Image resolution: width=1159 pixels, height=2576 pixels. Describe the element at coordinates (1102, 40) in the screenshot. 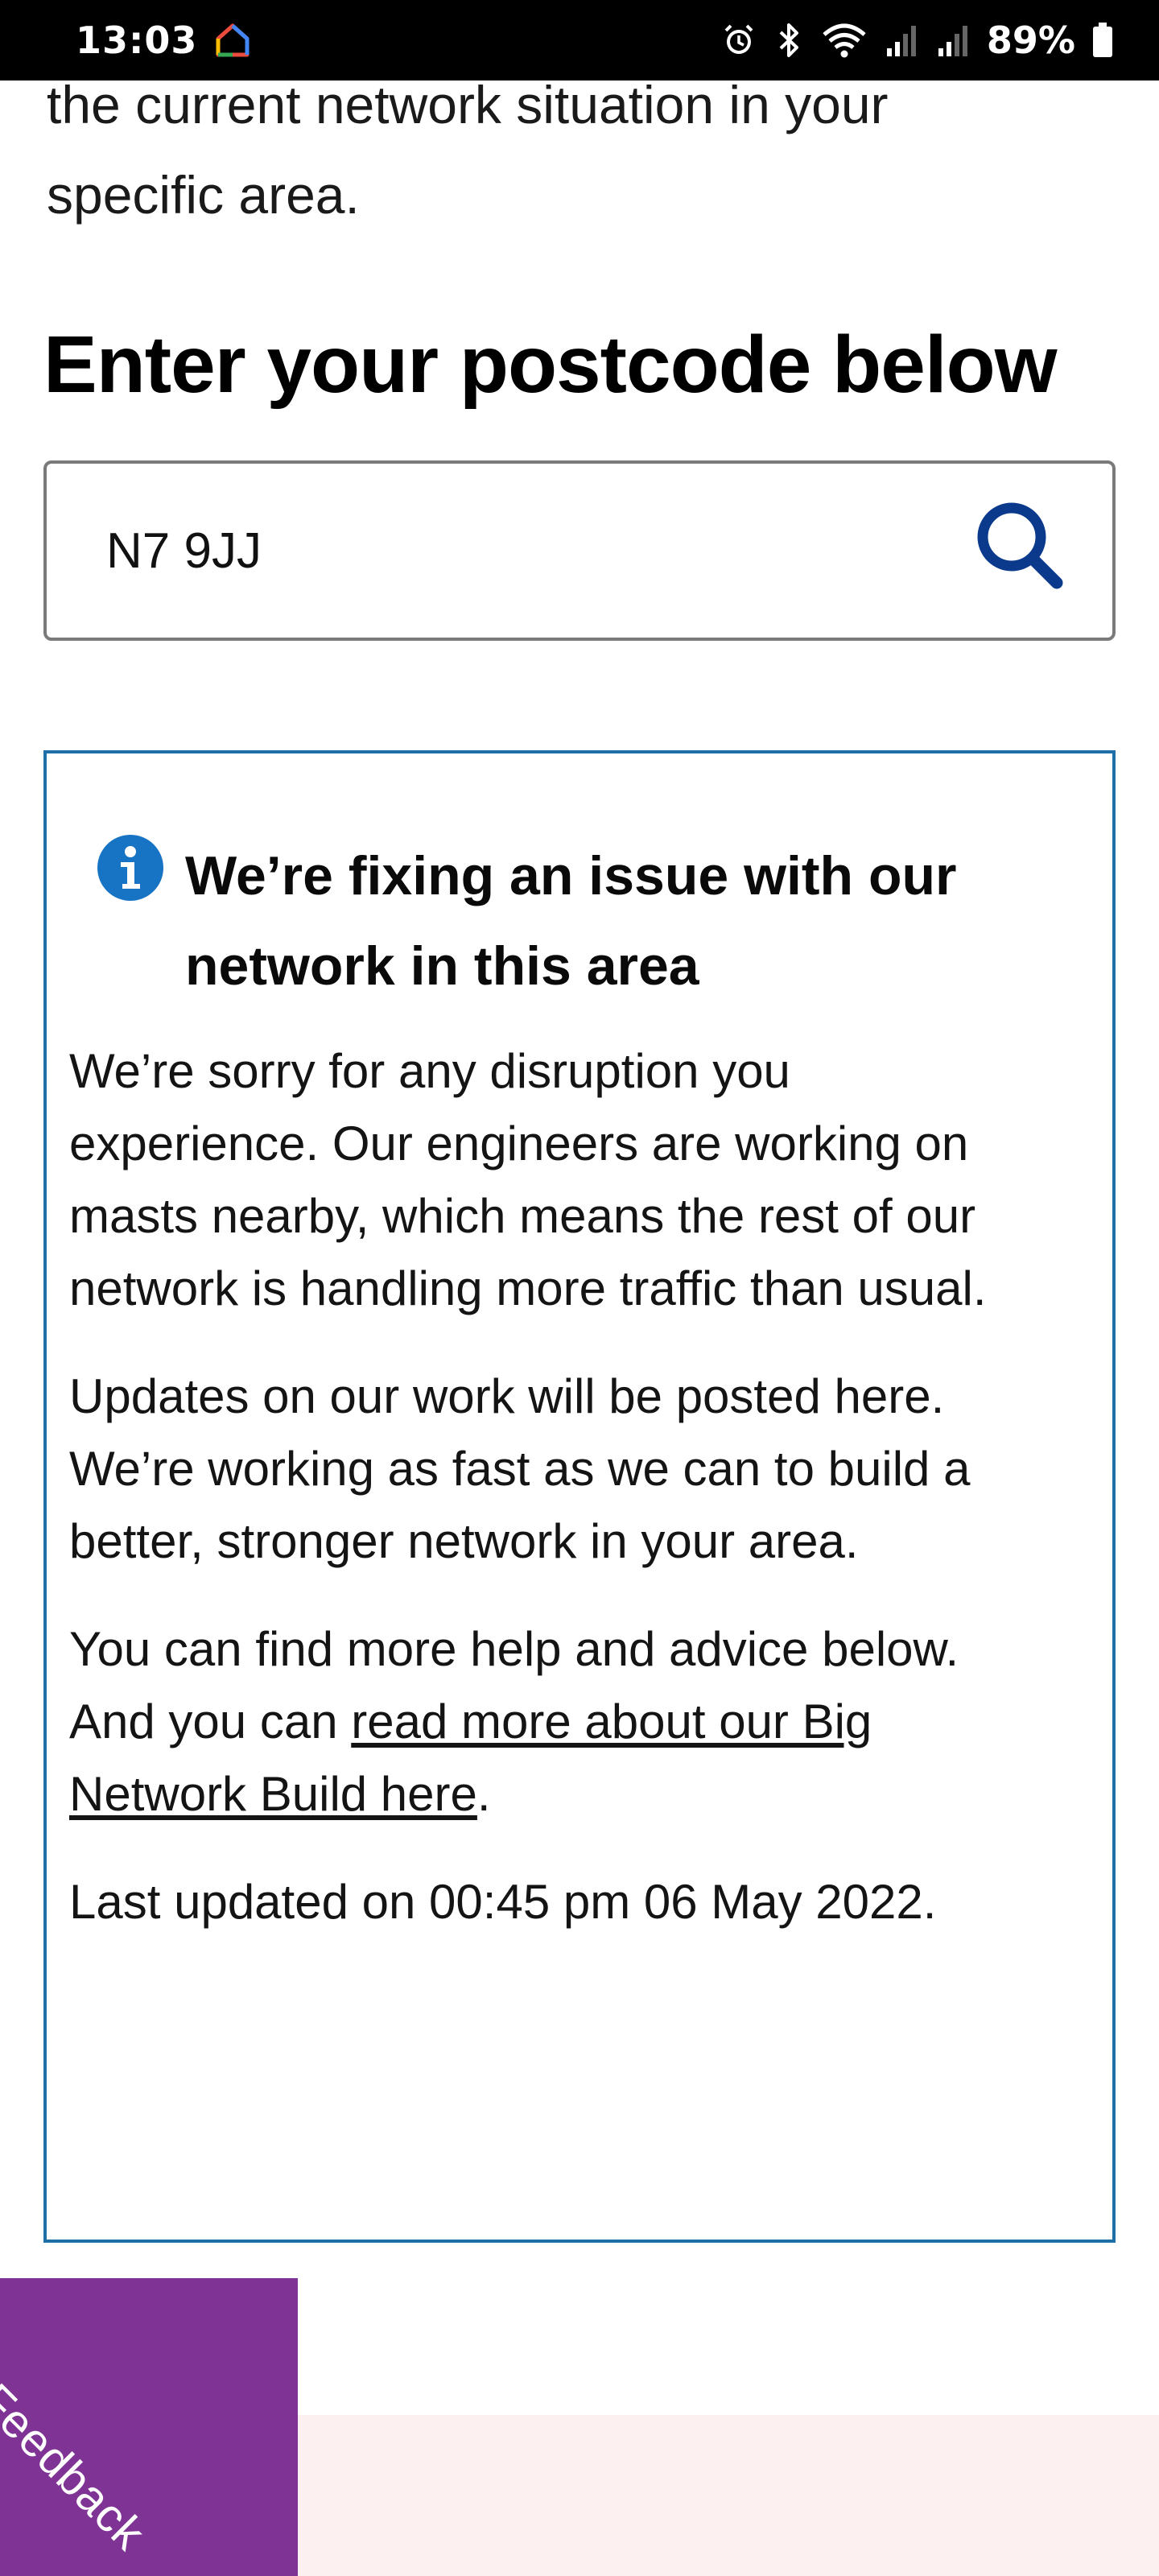

I see `battery-icon` at that location.